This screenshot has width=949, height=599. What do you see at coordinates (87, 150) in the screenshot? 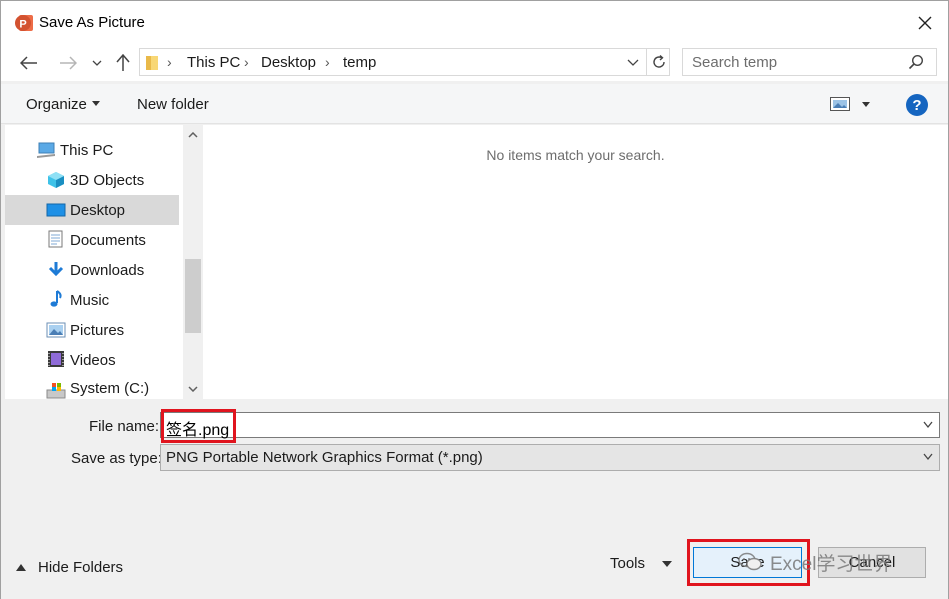
I see `sidebar-item-label: This PC` at bounding box center [87, 150].